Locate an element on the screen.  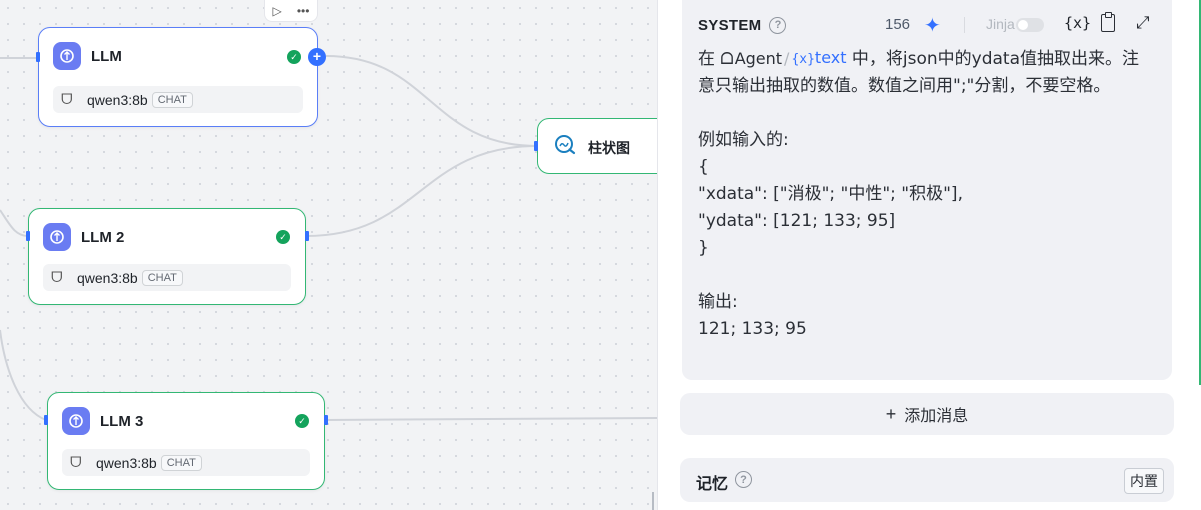
add-node-button: + is located at coordinates (317, 57).